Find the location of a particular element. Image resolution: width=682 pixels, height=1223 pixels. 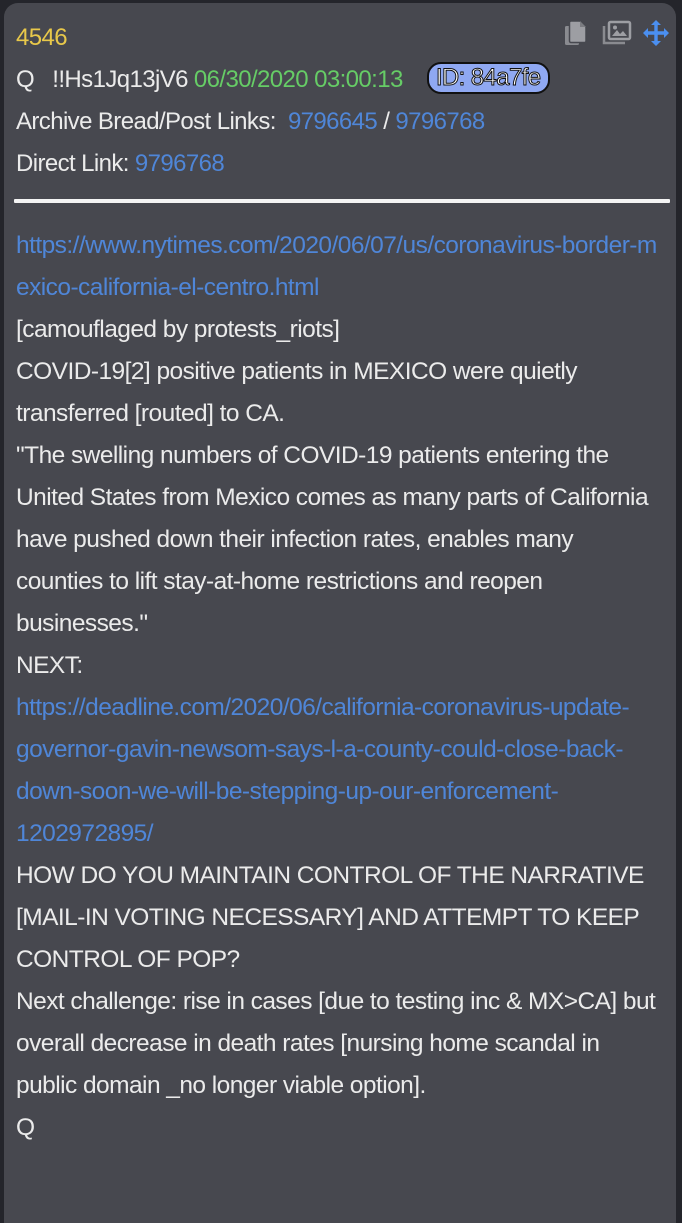

post-author: Q is located at coordinates (25, 79).